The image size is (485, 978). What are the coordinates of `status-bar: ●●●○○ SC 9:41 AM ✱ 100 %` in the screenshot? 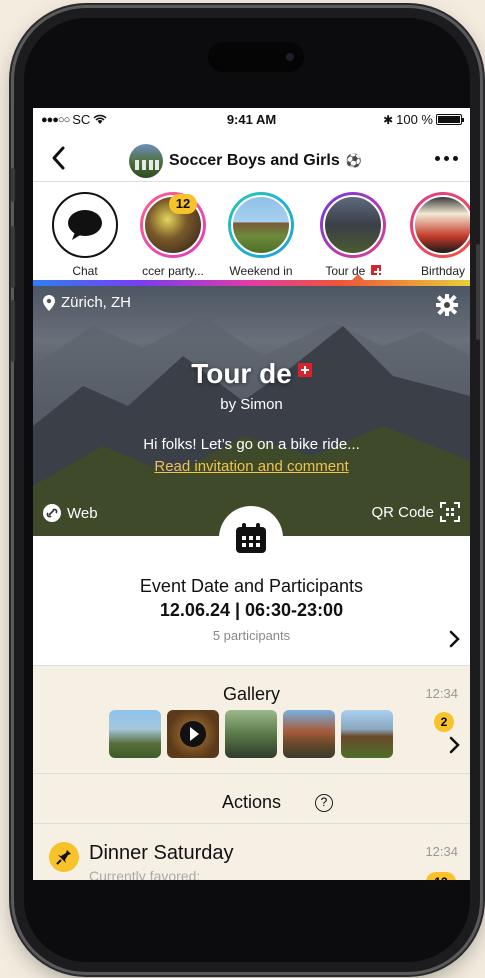 It's located at (251, 120).